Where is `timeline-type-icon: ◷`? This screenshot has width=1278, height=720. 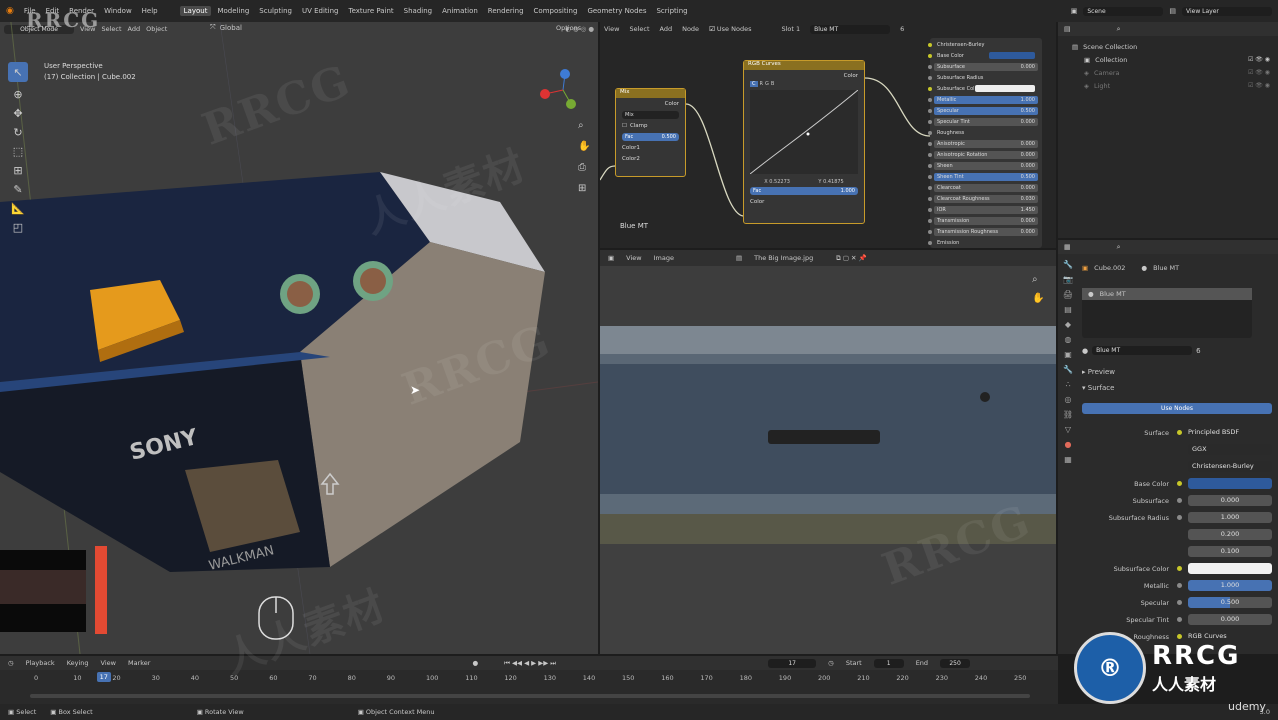
timeline-type-icon: ◷ is located at coordinates (11, 663).